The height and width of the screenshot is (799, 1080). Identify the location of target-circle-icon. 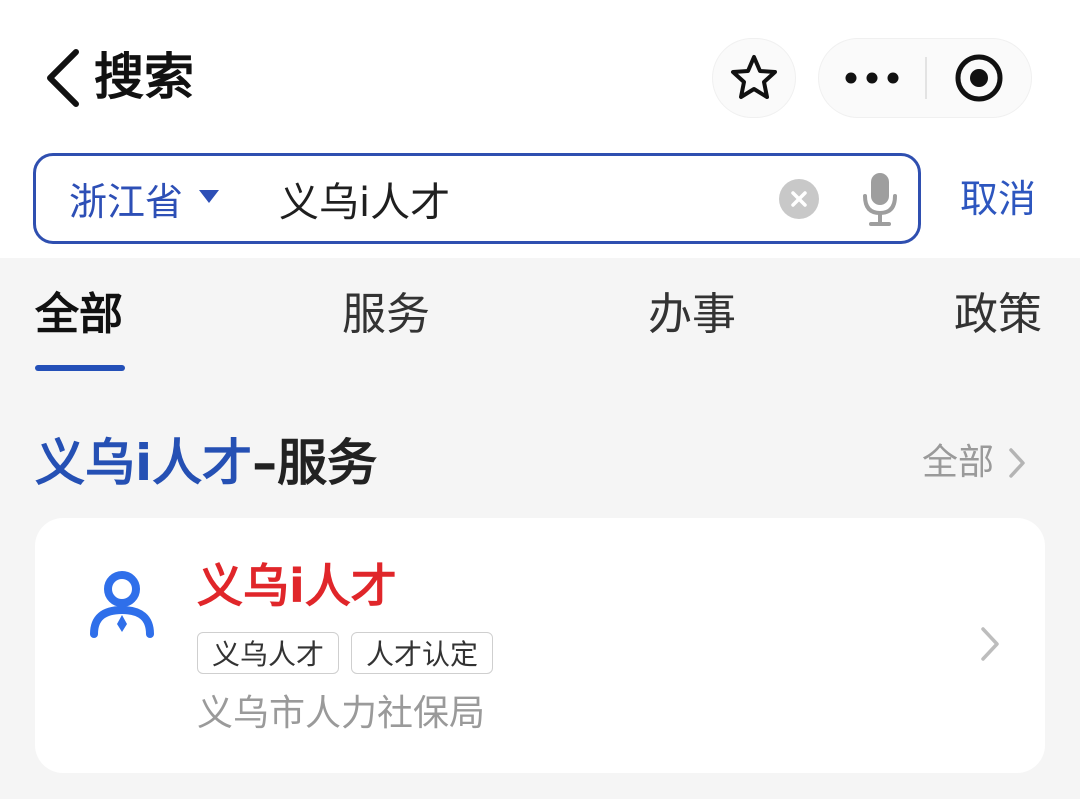
(979, 78).